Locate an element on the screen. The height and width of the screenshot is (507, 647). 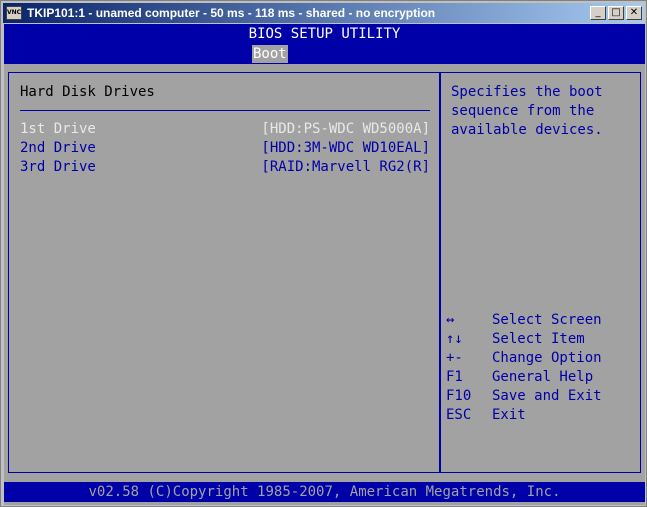
key-row: ↔ Select Screen is located at coordinates (541, 320).